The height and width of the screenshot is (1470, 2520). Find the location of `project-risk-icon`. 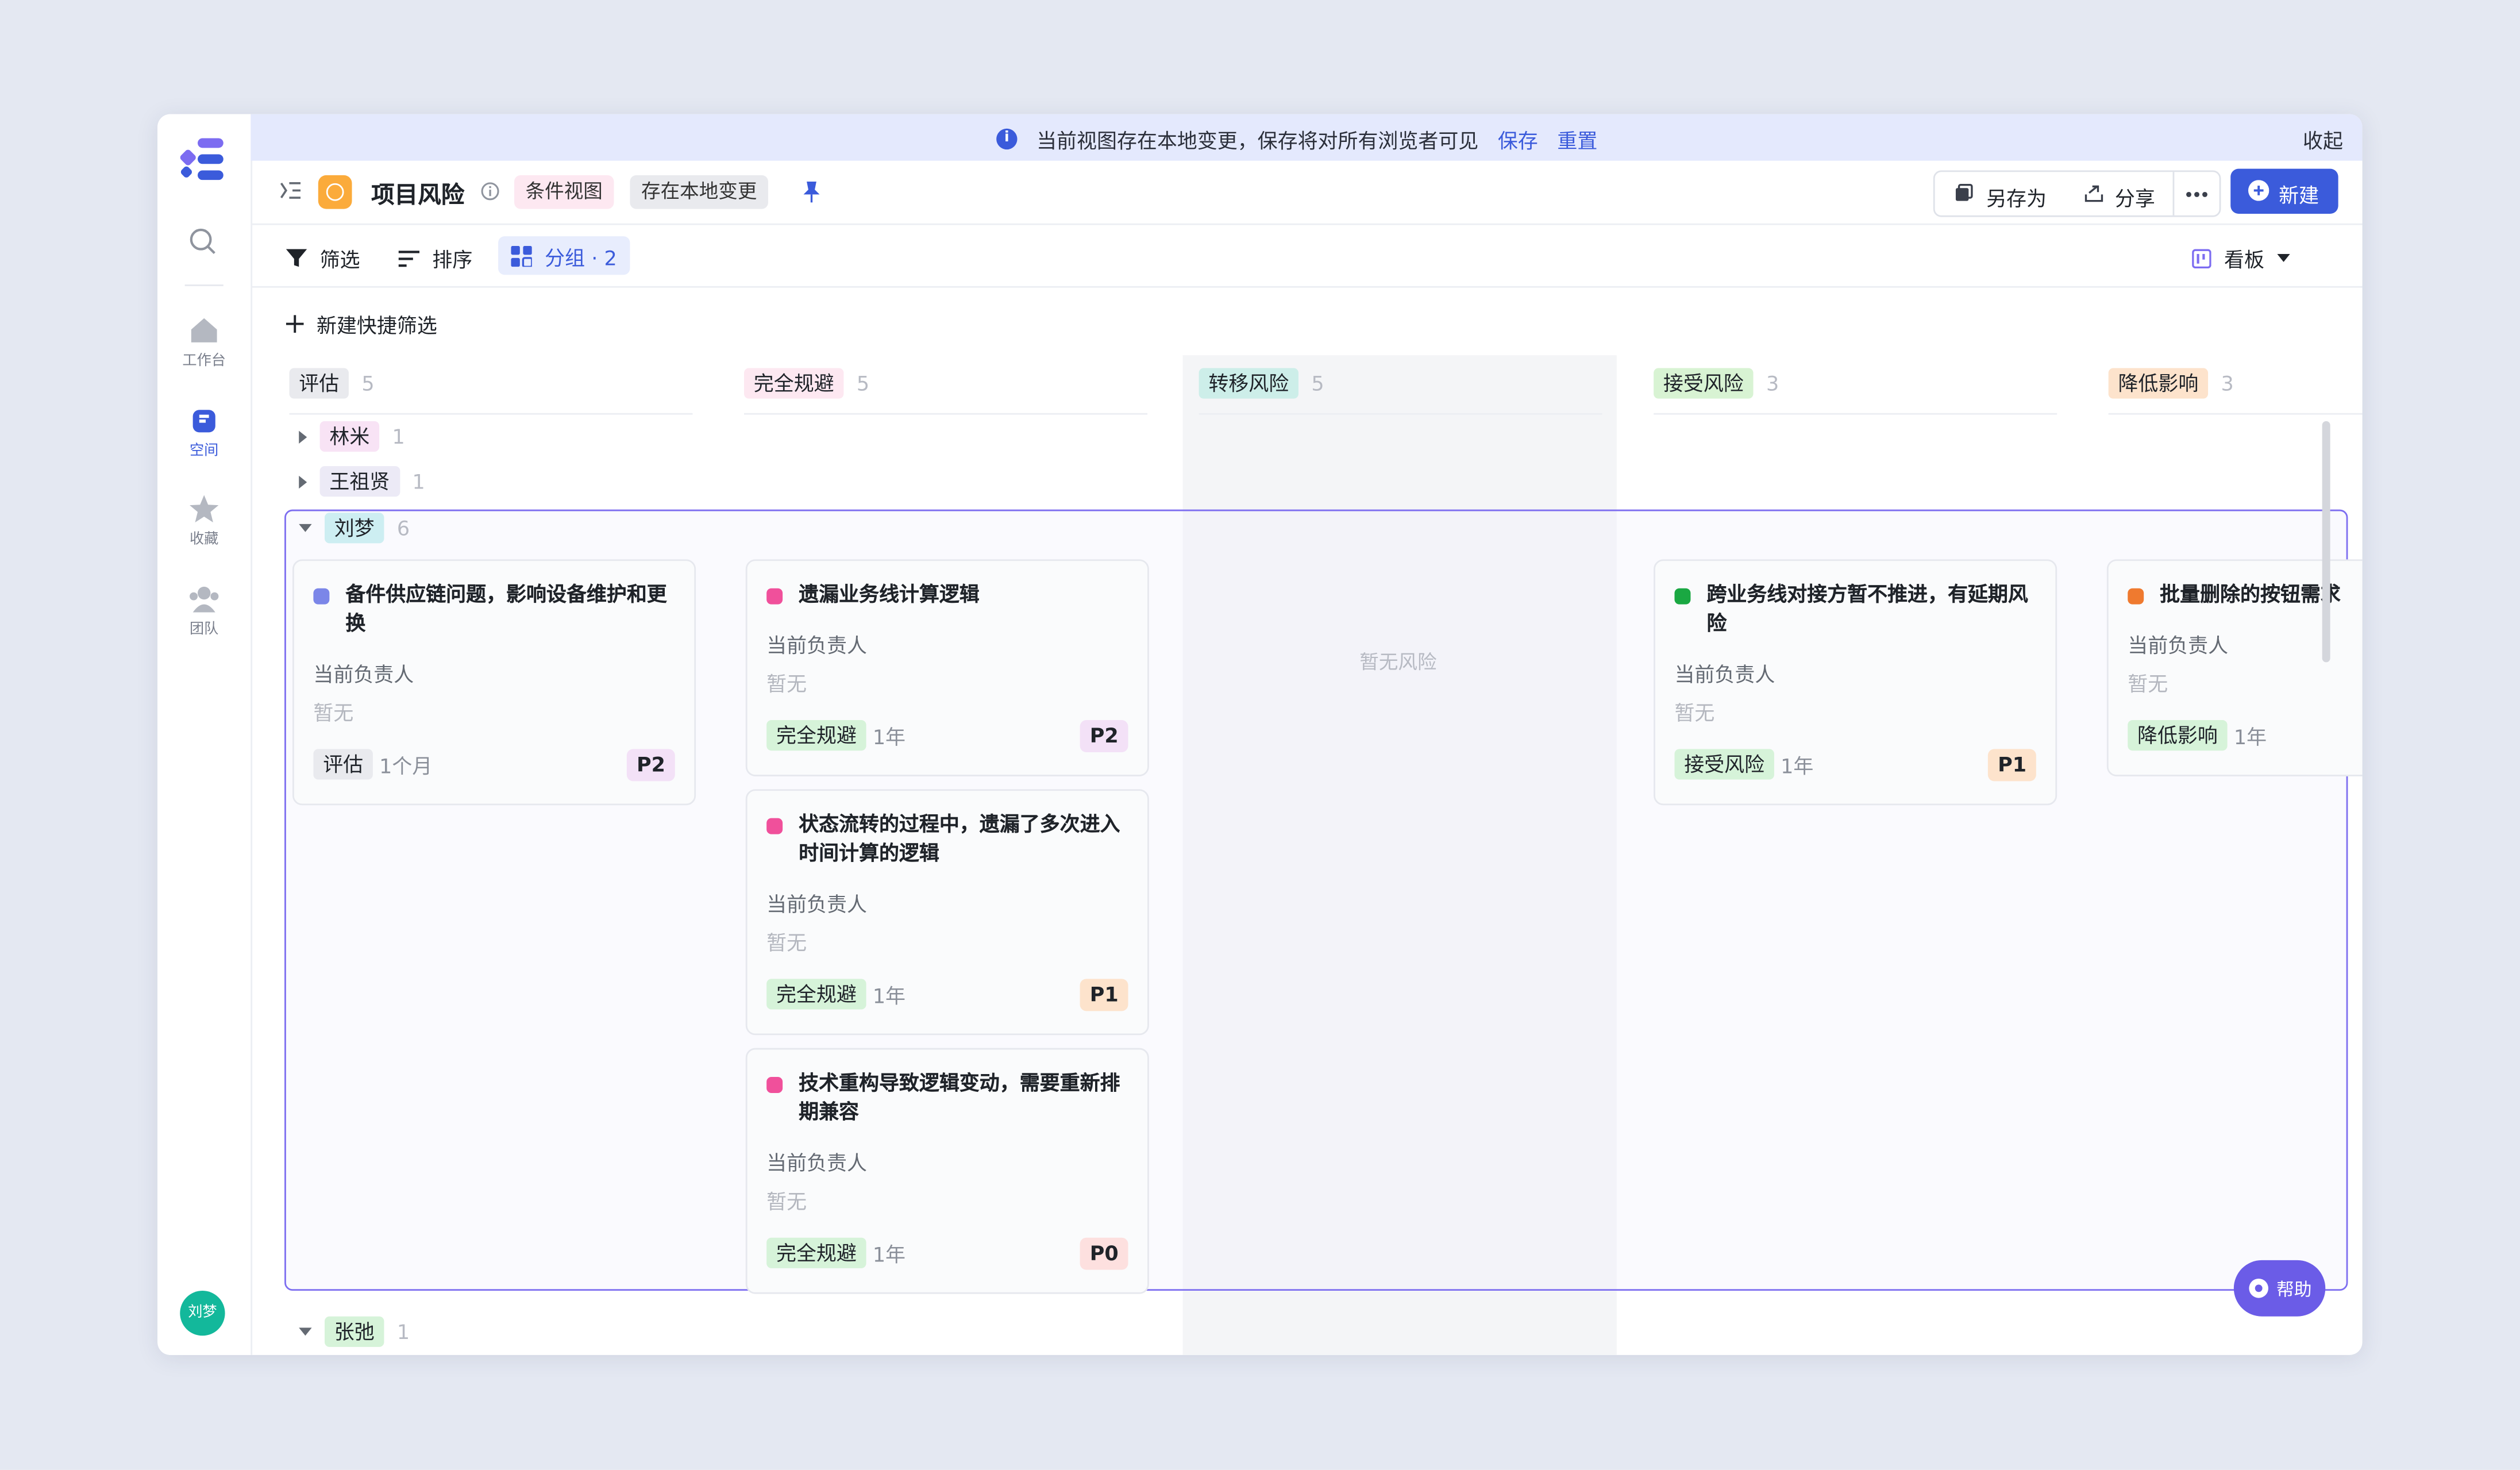

project-risk-icon is located at coordinates (335, 192).